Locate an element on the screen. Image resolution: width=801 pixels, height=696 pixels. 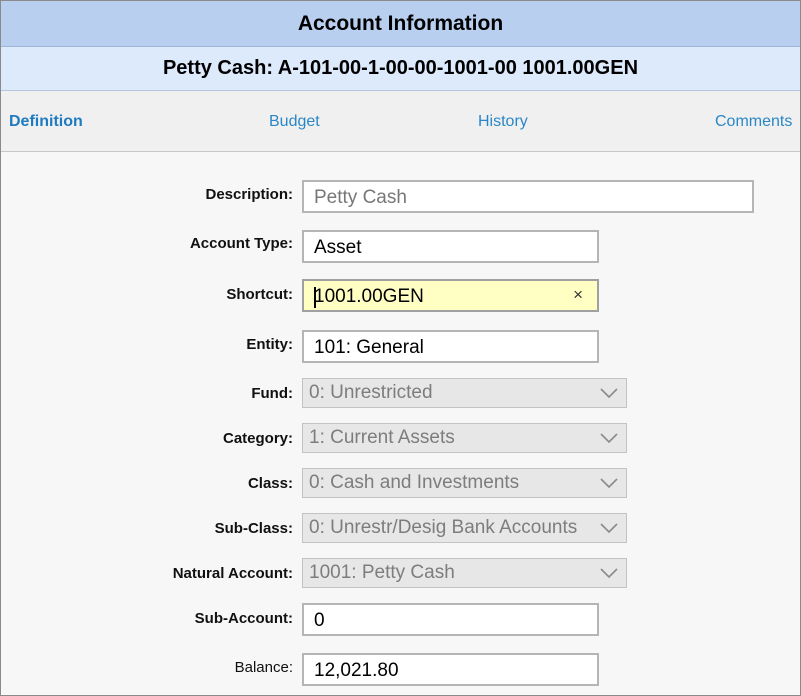
class-value: 0: Cash and Investments is located at coordinates (414, 482).